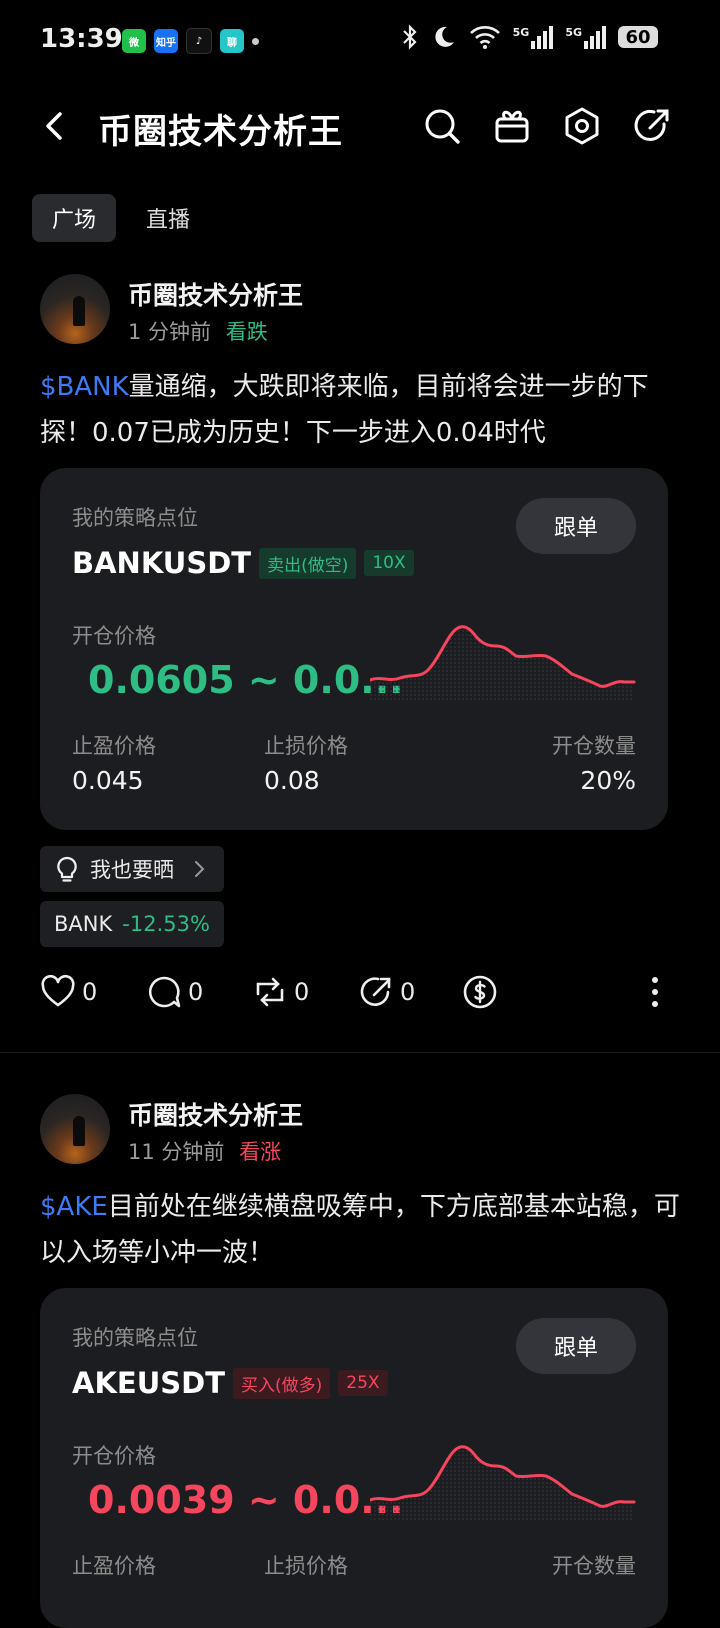 This screenshot has height=1628, width=720. I want to click on post-text: $AKE目前处在继续横盘吸筹中，下方底部基本站稳，可以入场等小冲一波！, so click(360, 1230).